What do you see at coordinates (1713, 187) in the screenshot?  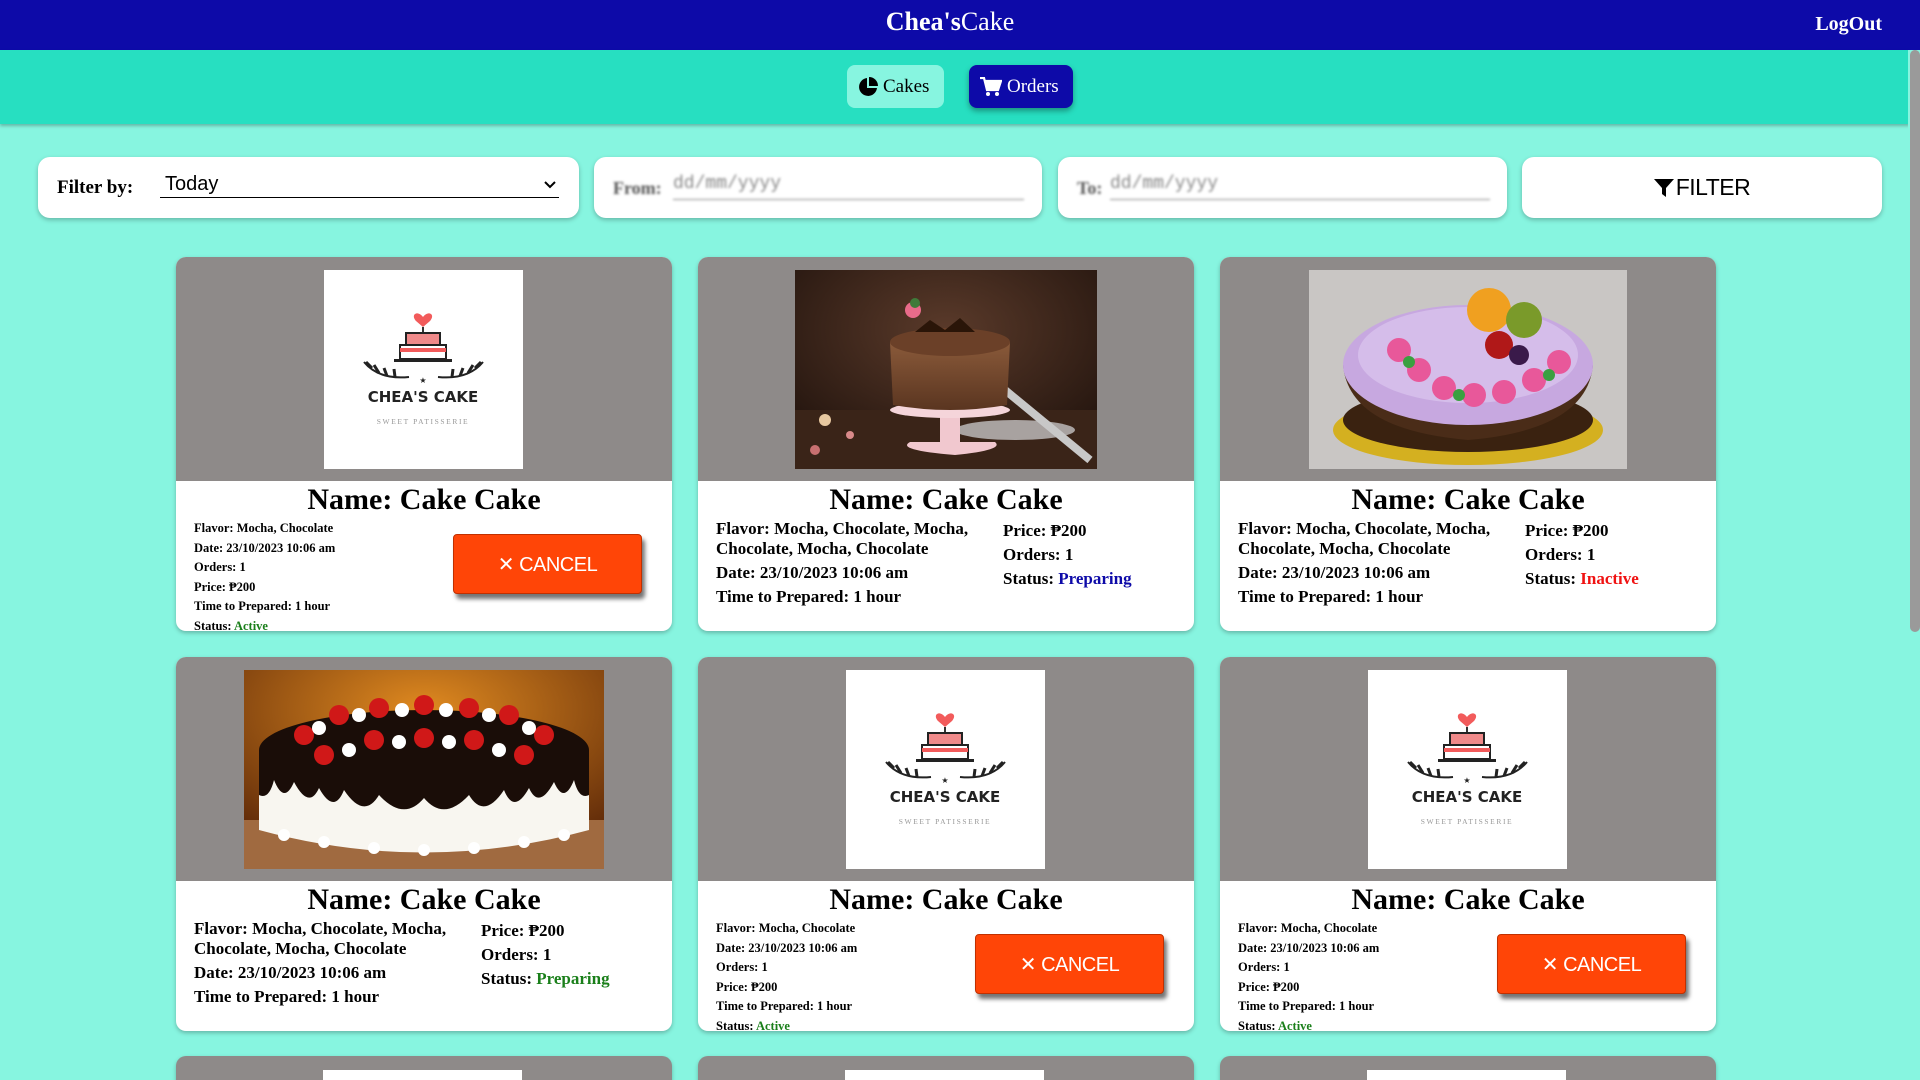 I see `filter-button-label: FILTER` at bounding box center [1713, 187].